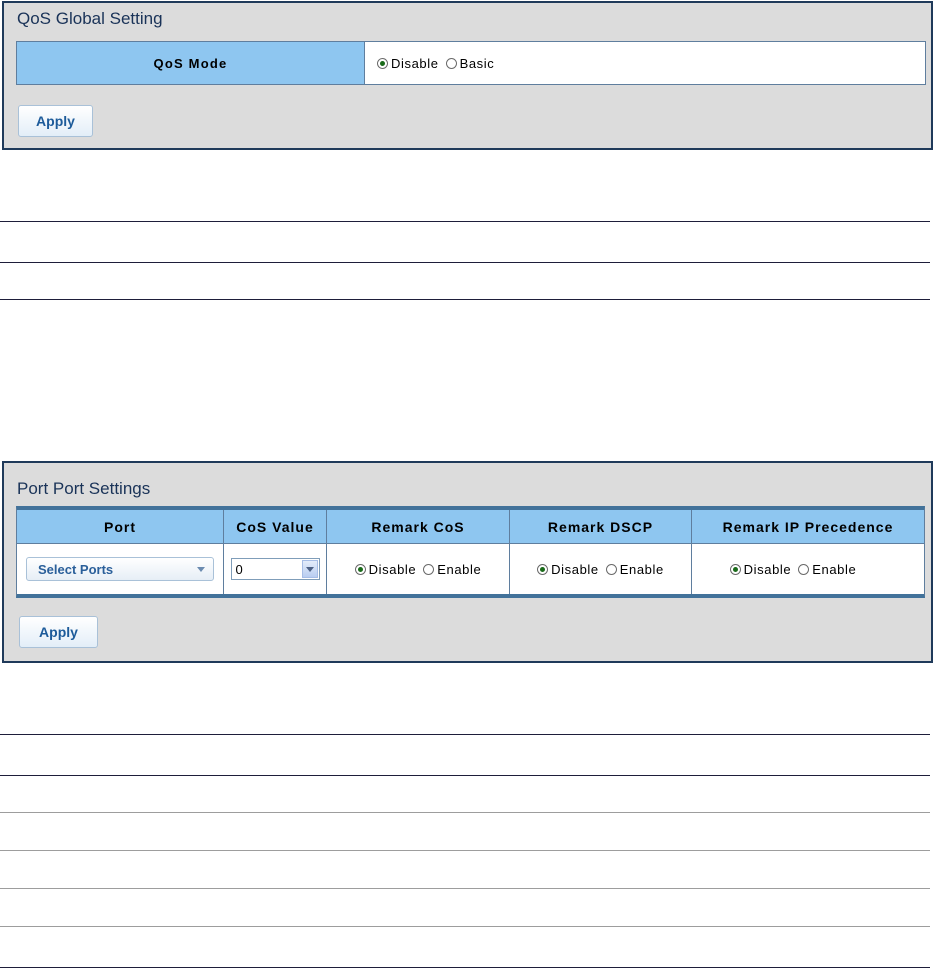 This screenshot has width=938, height=971. What do you see at coordinates (58, 632) in the screenshot?
I see `port-settings-apply-button: Apply` at bounding box center [58, 632].